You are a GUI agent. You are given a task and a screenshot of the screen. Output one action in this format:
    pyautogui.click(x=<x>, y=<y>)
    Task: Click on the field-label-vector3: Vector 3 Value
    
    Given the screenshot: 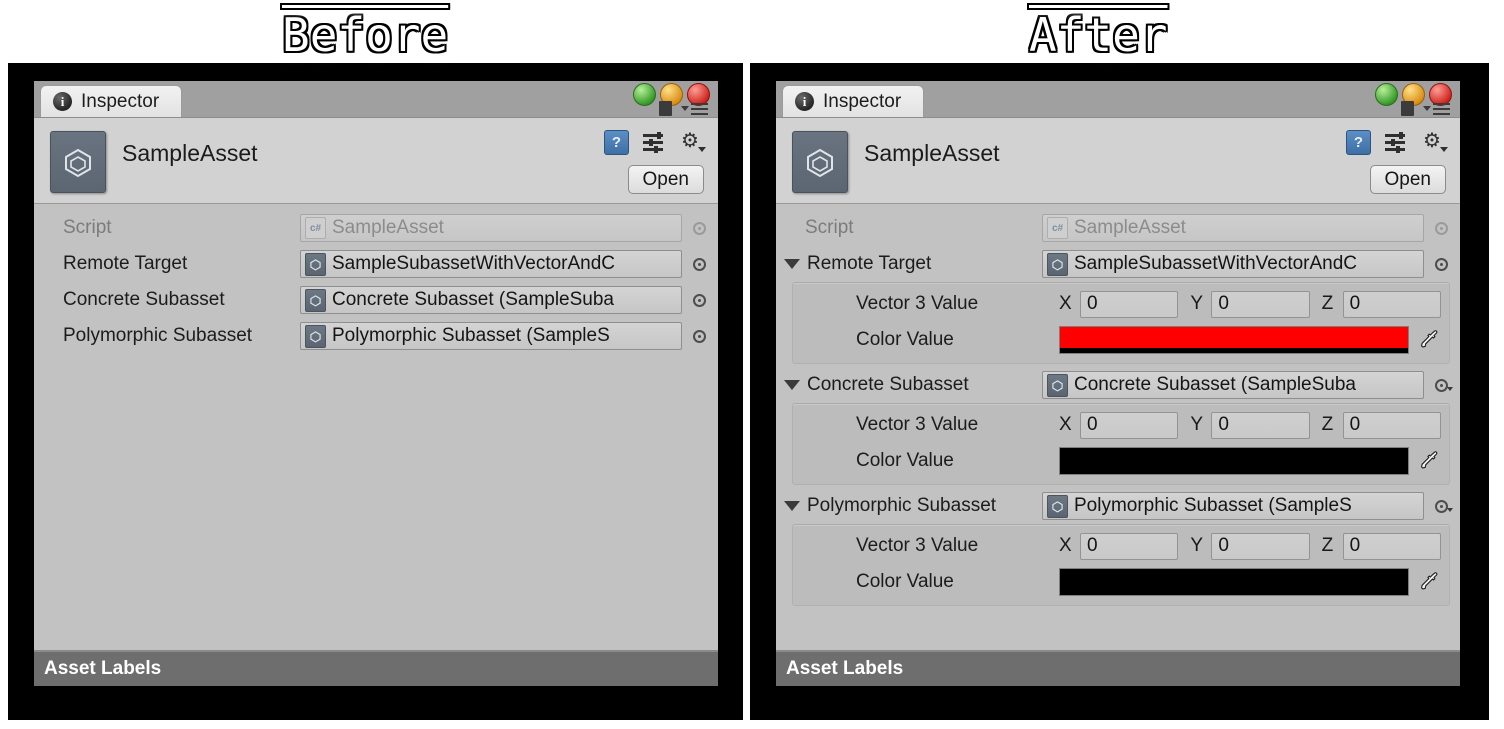 What is the action you would take?
    pyautogui.click(x=917, y=303)
    